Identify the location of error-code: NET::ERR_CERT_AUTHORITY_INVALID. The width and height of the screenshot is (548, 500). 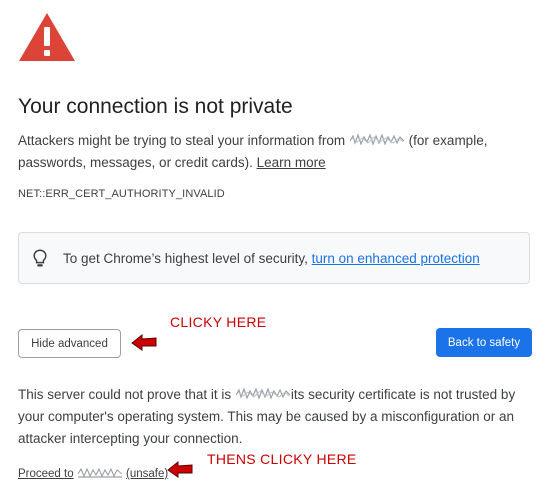
(121, 194).